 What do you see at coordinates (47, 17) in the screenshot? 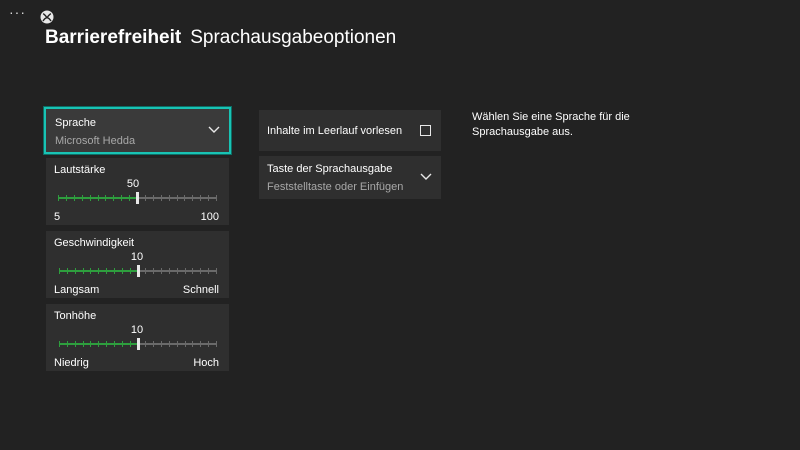
I see `xbox-logo-icon` at bounding box center [47, 17].